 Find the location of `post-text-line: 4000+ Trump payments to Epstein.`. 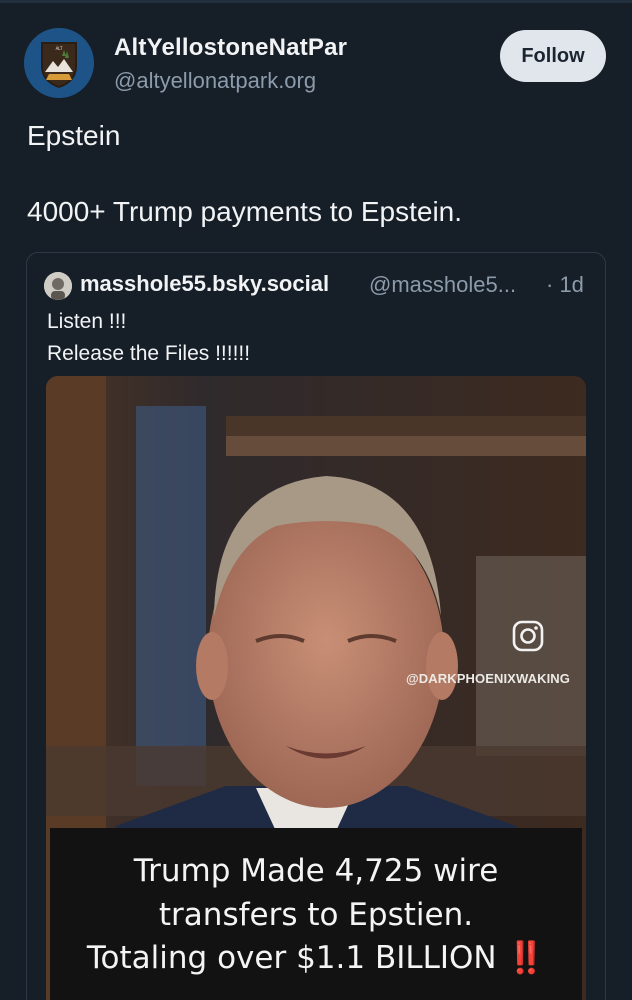

post-text-line: 4000+ Trump payments to Epstein. is located at coordinates (245, 211).